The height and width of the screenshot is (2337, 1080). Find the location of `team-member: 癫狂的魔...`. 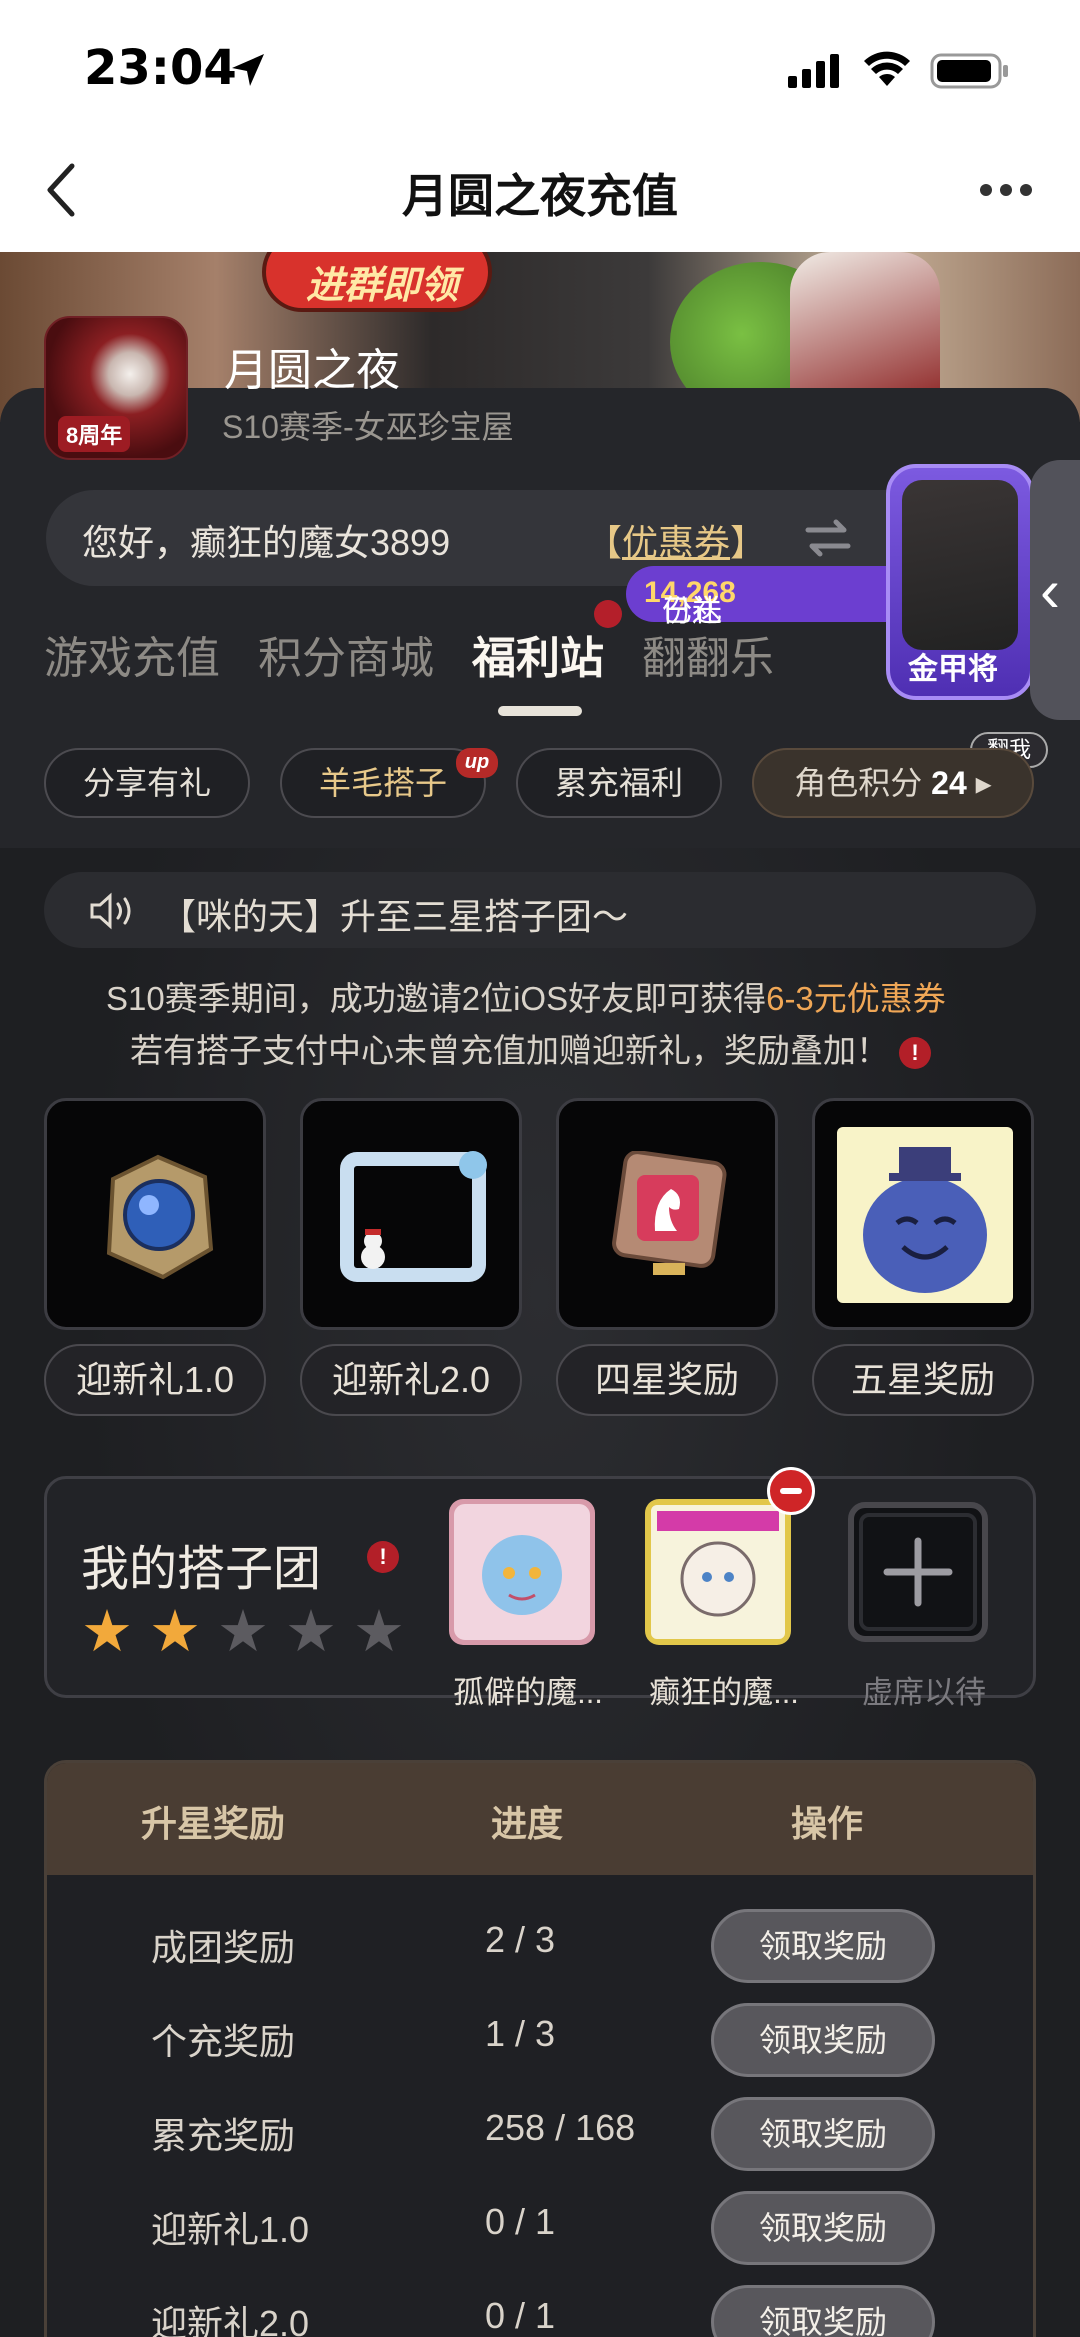

team-member: 癫狂的魔... is located at coordinates (721, 1603).